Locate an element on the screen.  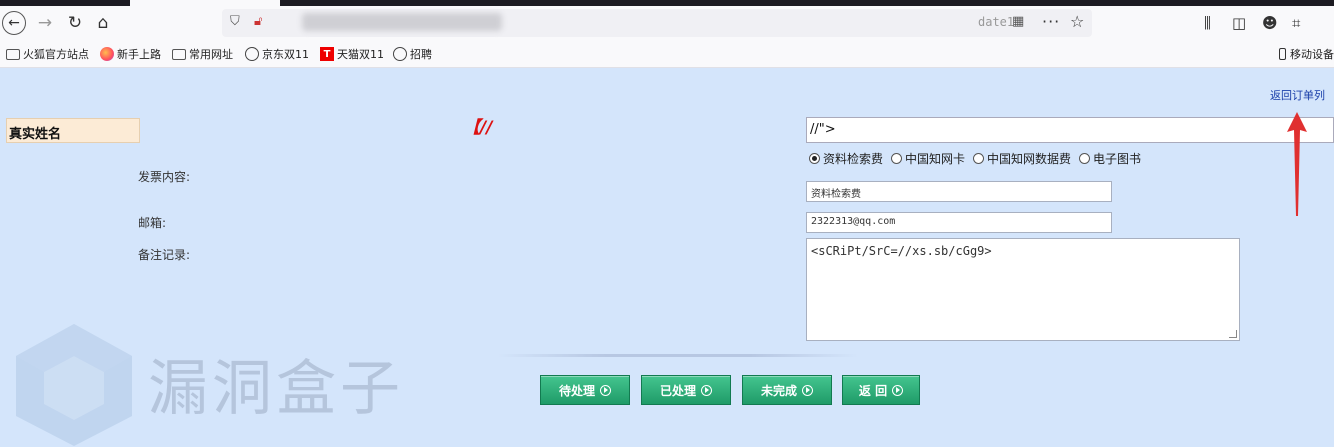
bookmark-label: 新手上路 is located at coordinates (139, 54).